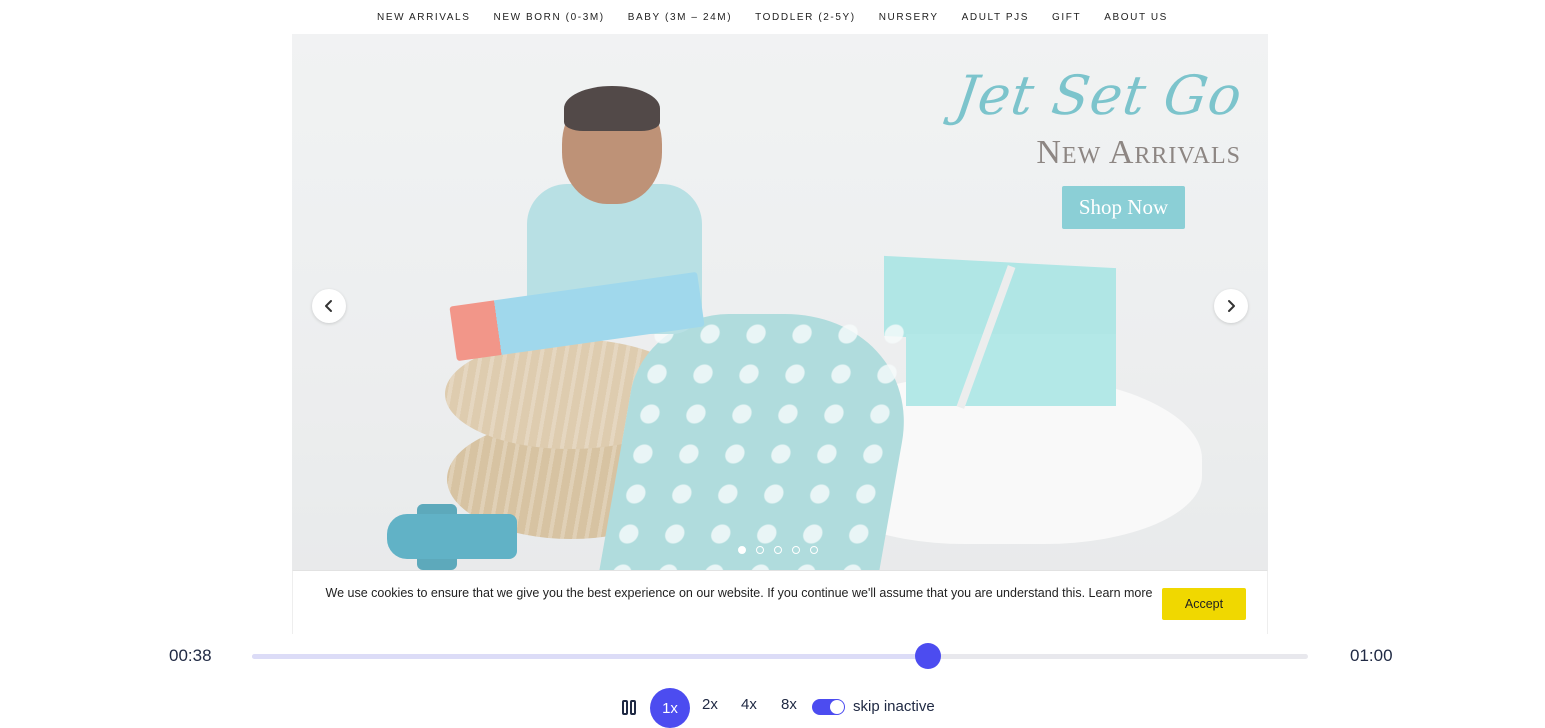  Describe the element at coordinates (680, 17) in the screenshot. I see `nav-item-baby: BABY (3M – 24M)` at that location.